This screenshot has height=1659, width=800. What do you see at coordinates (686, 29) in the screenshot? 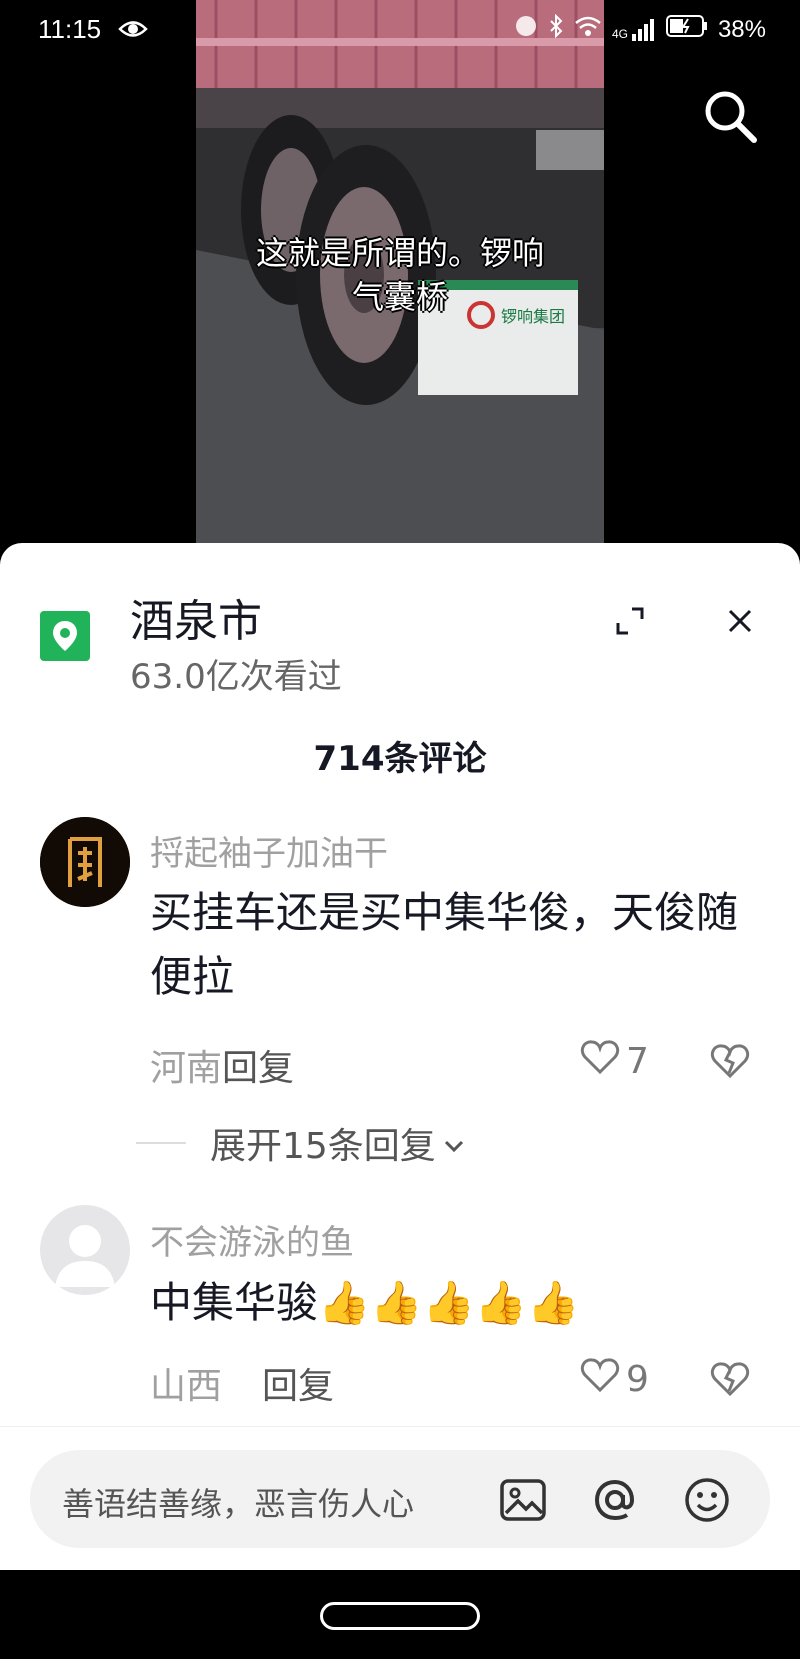
I see `battery-icon` at bounding box center [686, 29].